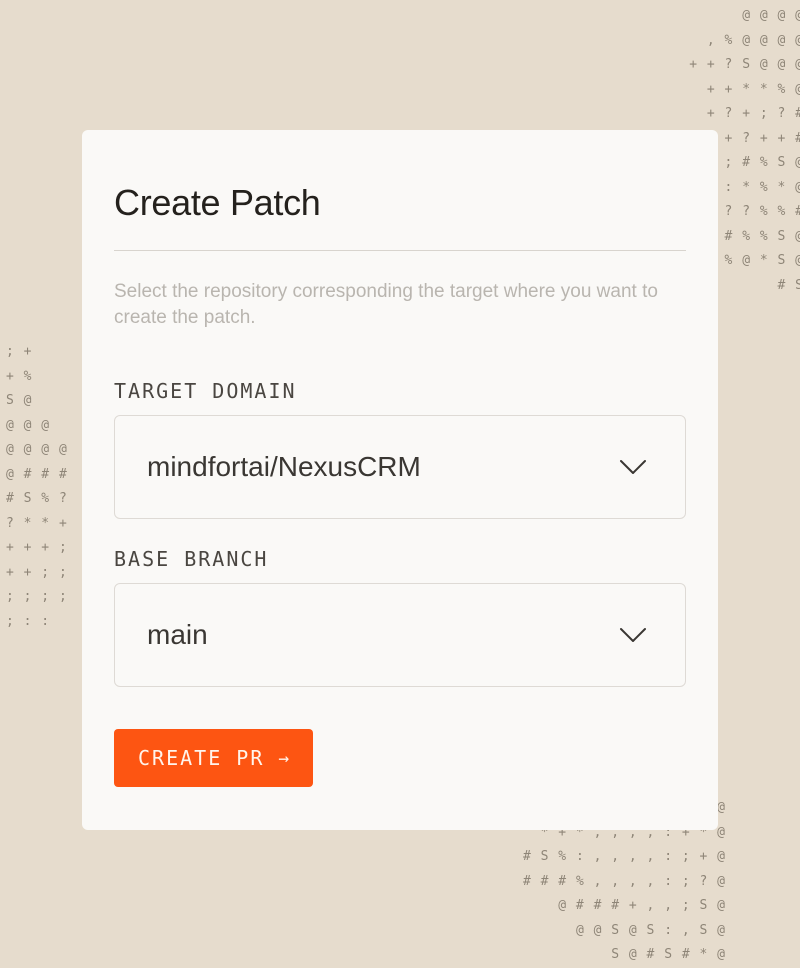  Describe the element at coordinates (284, 758) in the screenshot. I see `arrow-right-icon: →` at that location.